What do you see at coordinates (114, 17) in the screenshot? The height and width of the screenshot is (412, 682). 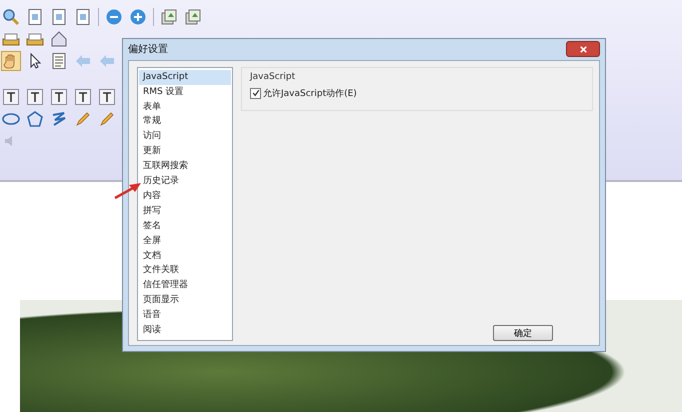 I see `zoom-out-icon` at bounding box center [114, 17].